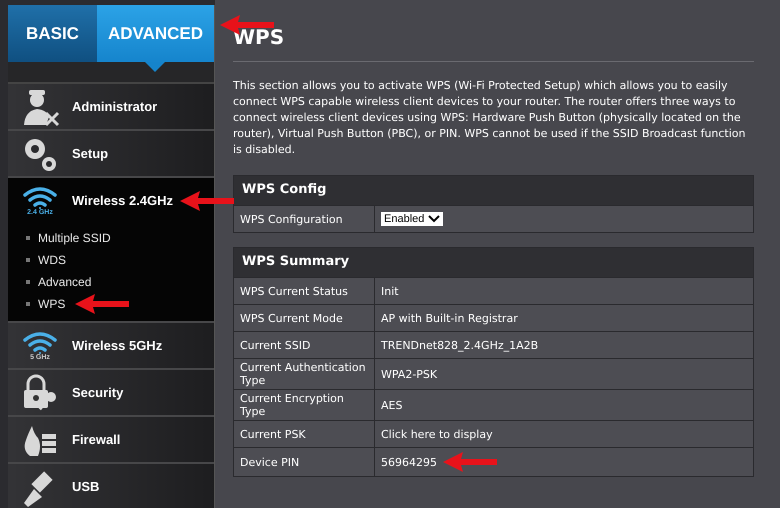 This screenshot has height=508, width=780. I want to click on select-dropdown: Enabled, so click(412, 219).